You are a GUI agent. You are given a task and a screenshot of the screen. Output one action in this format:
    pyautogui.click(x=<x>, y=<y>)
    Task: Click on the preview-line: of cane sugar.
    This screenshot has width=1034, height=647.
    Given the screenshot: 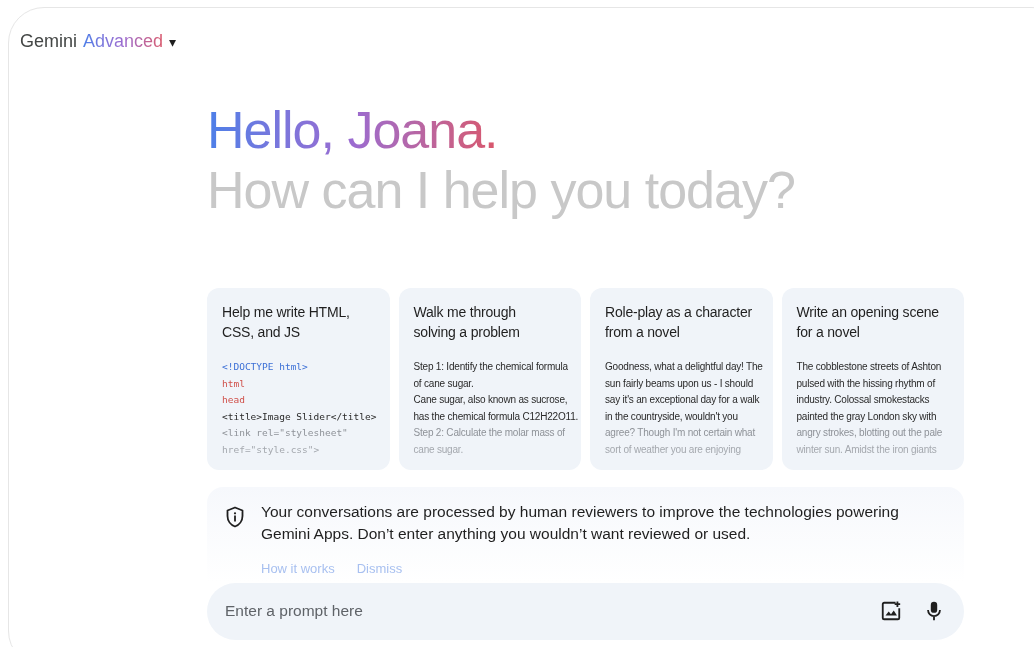 What is the action you would take?
    pyautogui.click(x=443, y=383)
    